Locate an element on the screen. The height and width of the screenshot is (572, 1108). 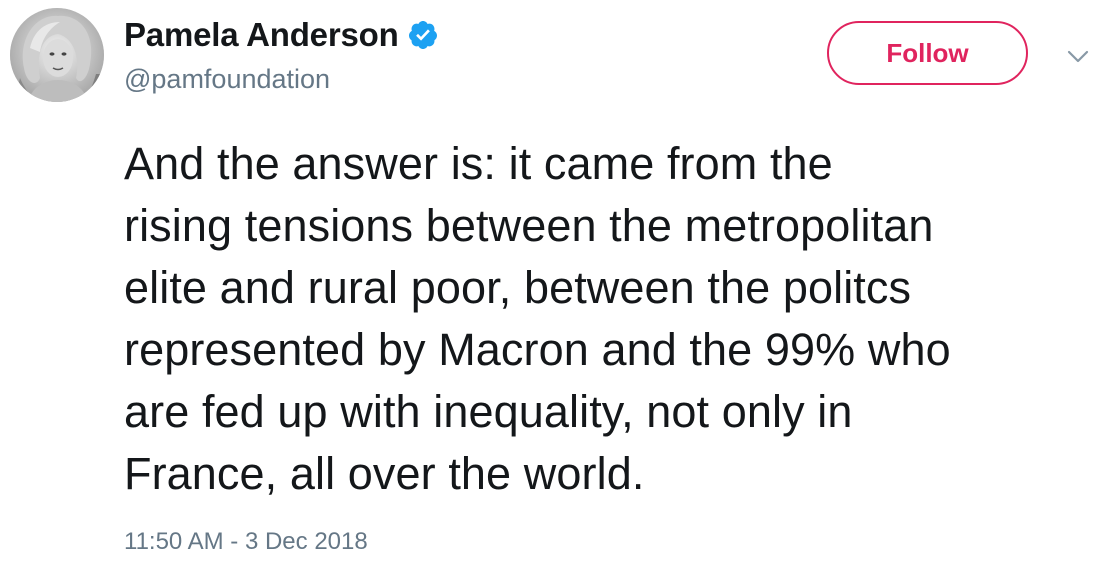
avatar is located at coordinates (57, 55).